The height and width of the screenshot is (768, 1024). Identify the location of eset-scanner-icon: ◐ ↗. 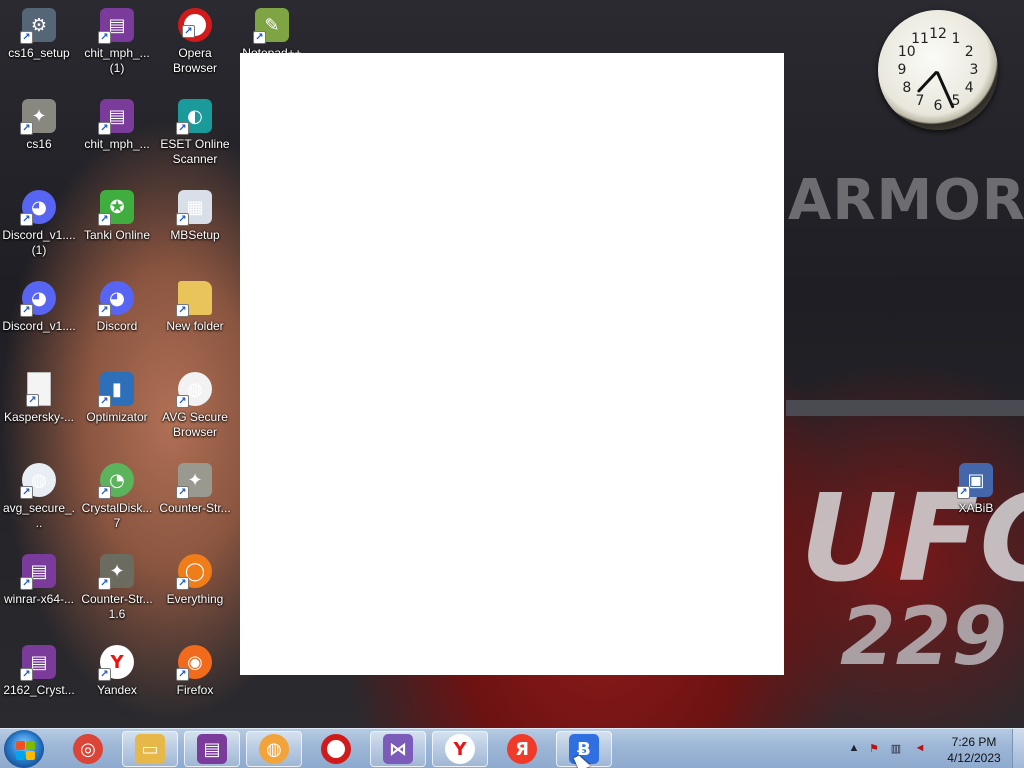
(194, 117).